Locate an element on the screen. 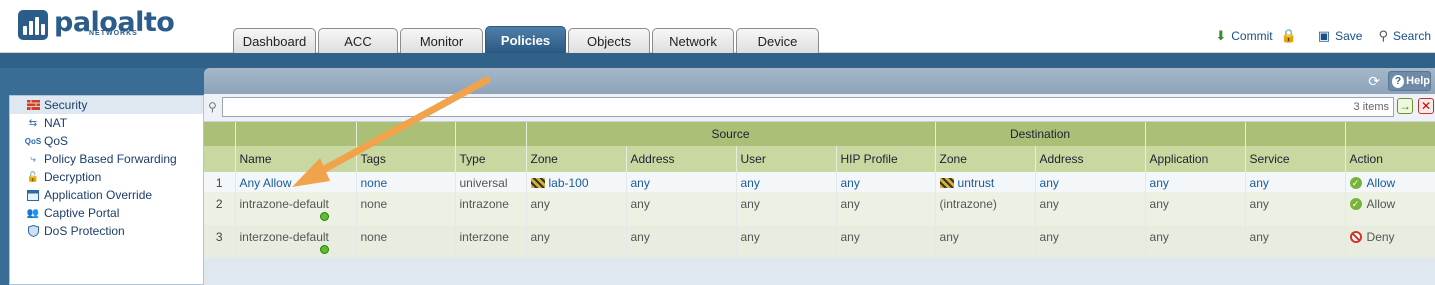  sidebar-item-label: Security is located at coordinates (66, 105).